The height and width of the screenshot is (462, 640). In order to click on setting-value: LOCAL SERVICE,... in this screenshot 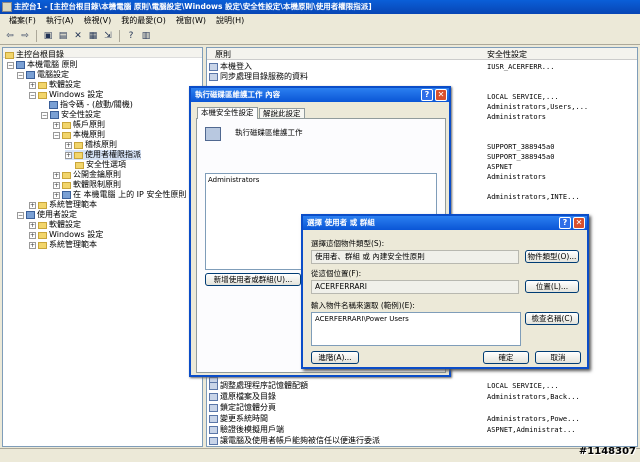, I will do `click(523, 386)`.